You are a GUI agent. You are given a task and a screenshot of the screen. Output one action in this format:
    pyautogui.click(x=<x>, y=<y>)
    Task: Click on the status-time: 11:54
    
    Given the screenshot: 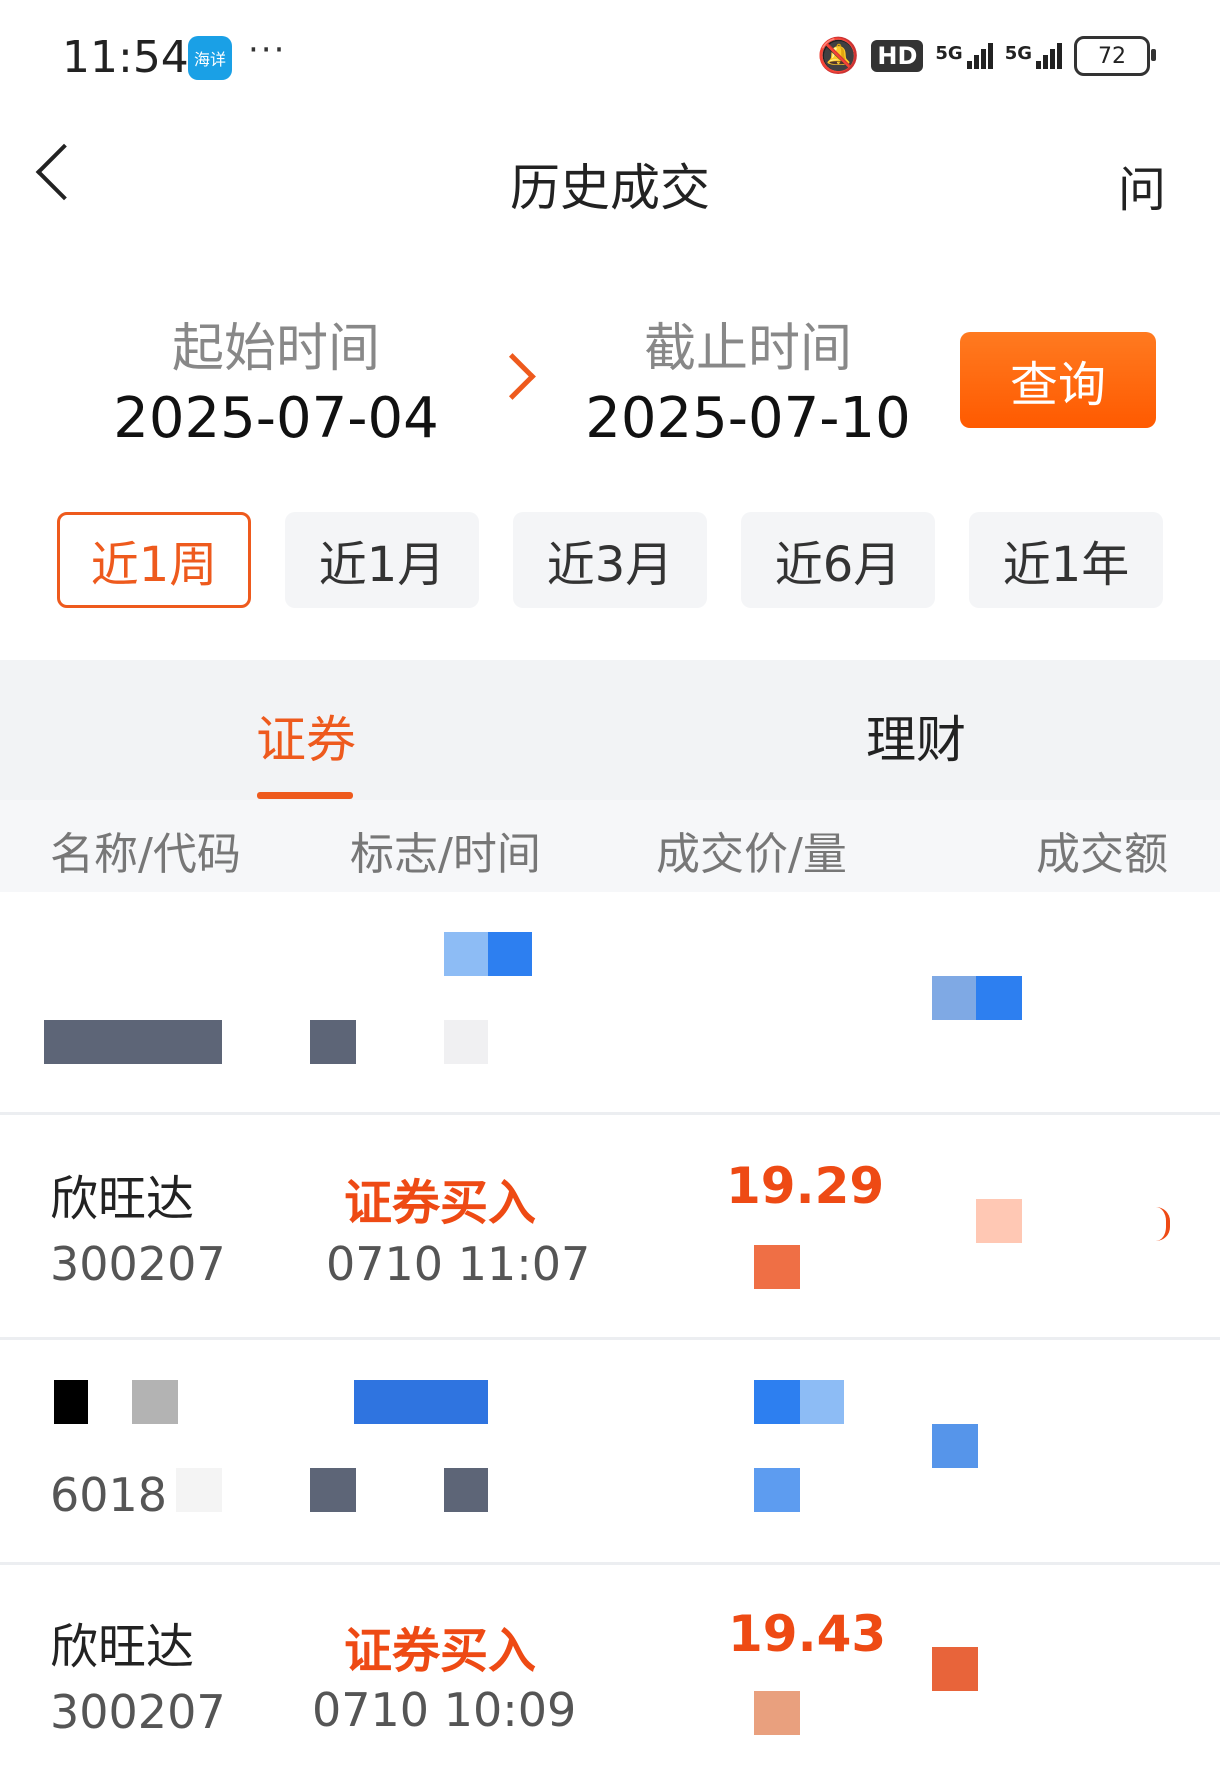 What is the action you would take?
    pyautogui.click(x=125, y=57)
    